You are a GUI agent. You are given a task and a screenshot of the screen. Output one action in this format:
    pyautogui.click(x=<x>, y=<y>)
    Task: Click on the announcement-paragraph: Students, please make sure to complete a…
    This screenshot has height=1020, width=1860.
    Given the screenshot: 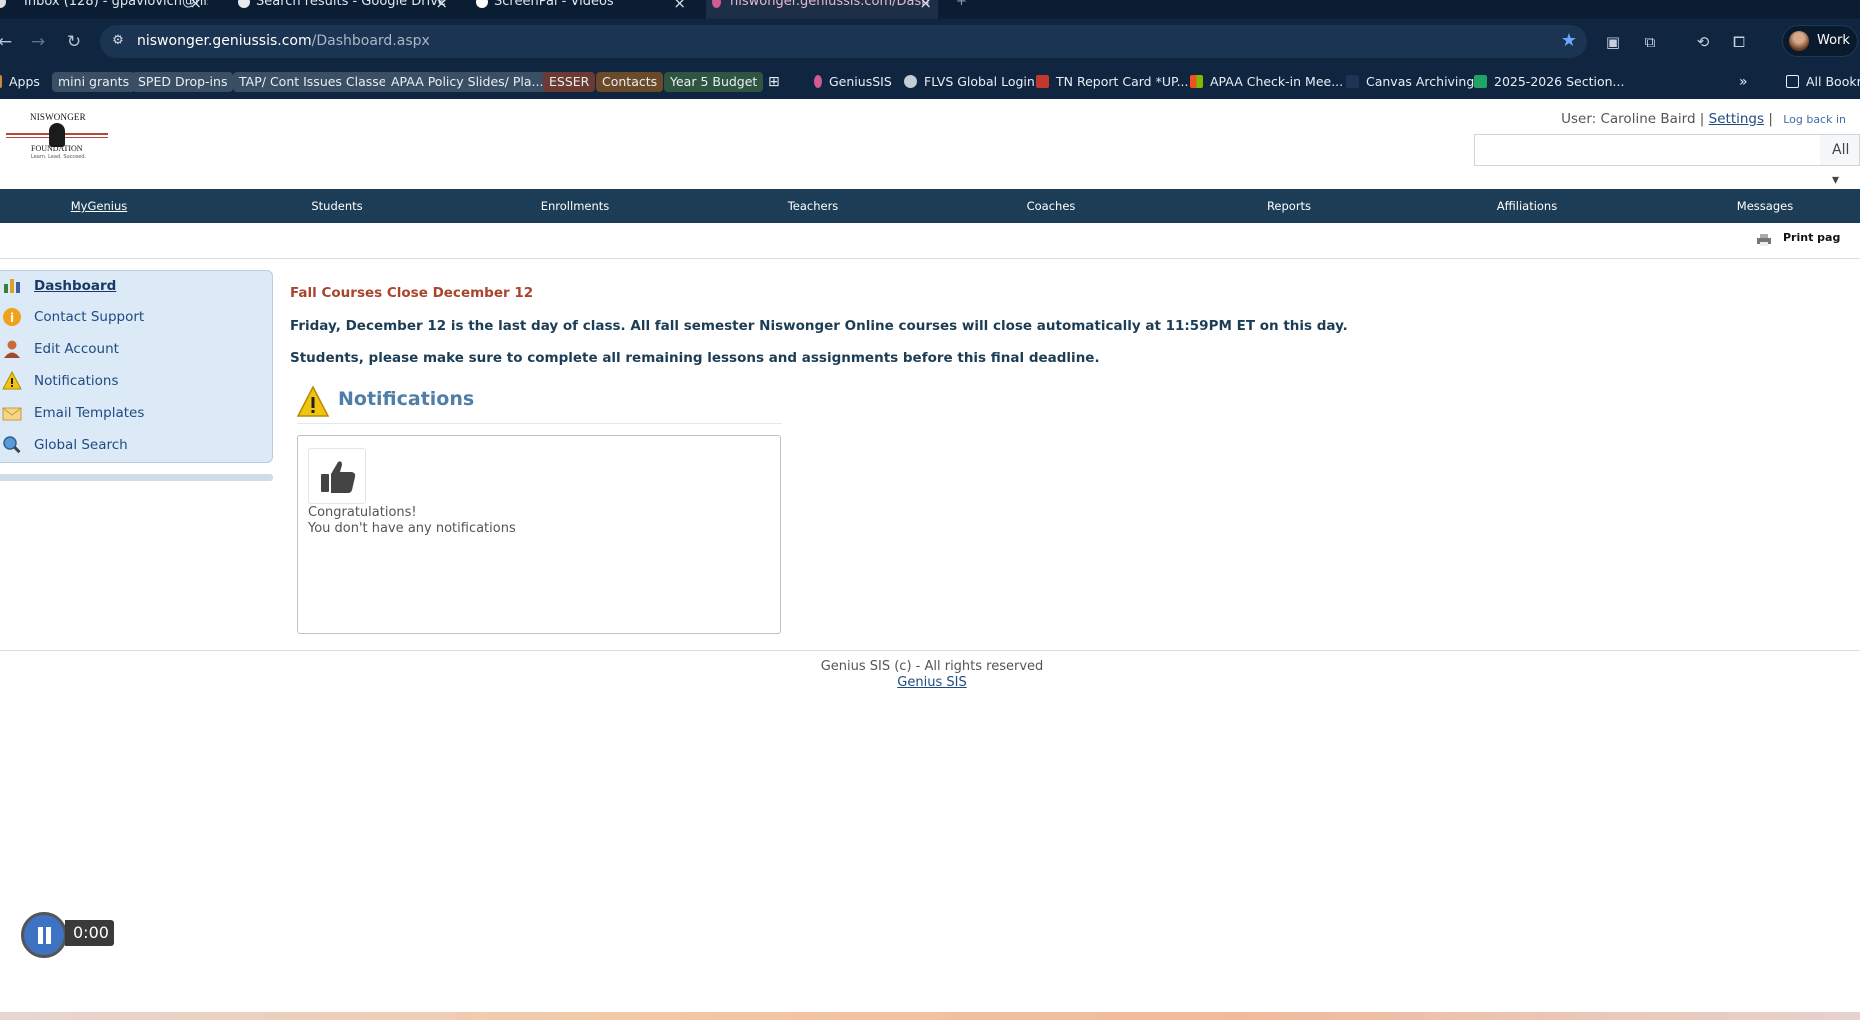 What is the action you would take?
    pyautogui.click(x=695, y=358)
    